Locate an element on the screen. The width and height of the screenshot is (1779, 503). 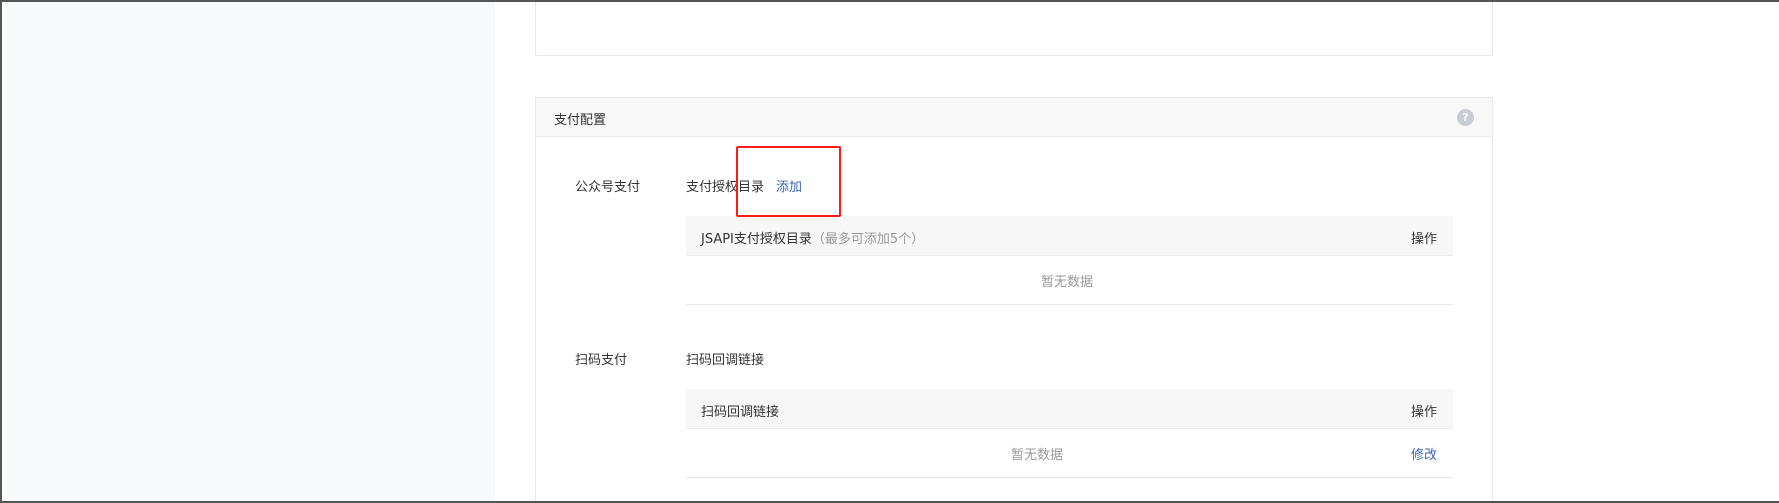
jsapi-column-title: JSAPI支付授权目录 is located at coordinates (756, 239).